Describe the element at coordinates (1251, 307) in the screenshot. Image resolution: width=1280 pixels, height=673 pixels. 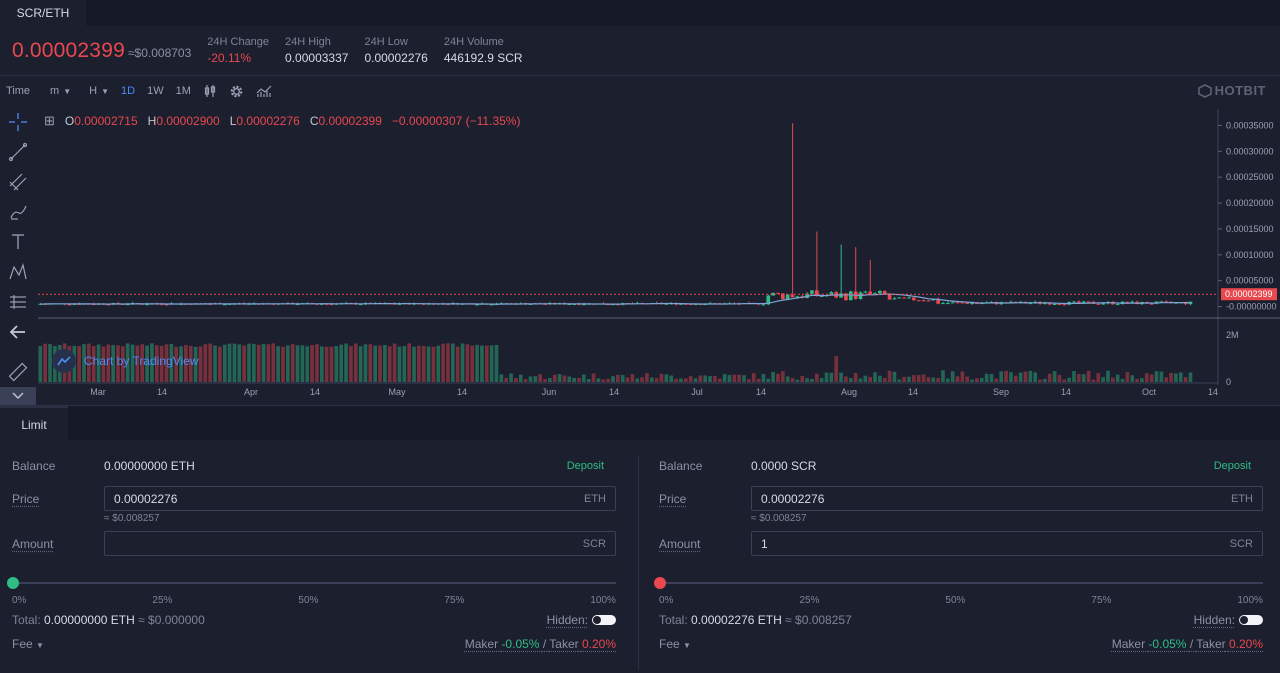
I see `price-tick-label: -0.00000000` at that location.